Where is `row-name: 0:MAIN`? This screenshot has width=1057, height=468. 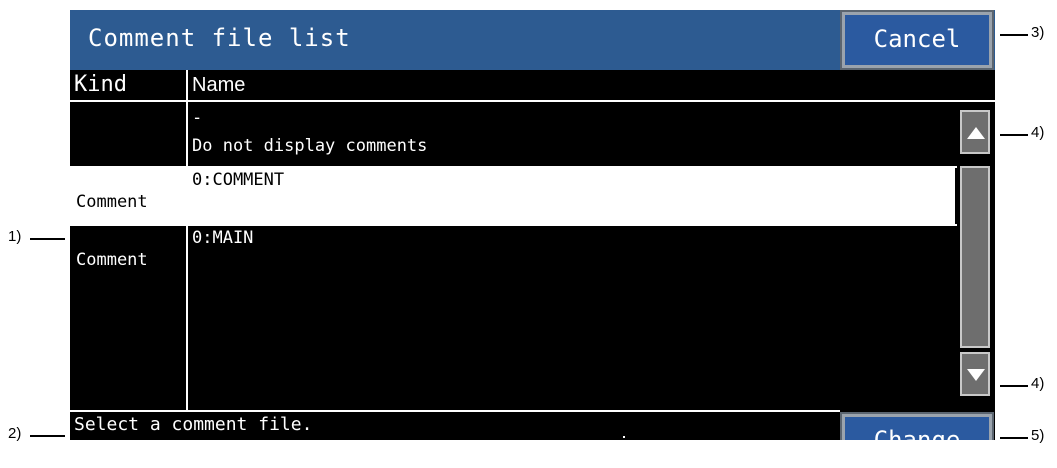 row-name: 0:MAIN is located at coordinates (223, 238).